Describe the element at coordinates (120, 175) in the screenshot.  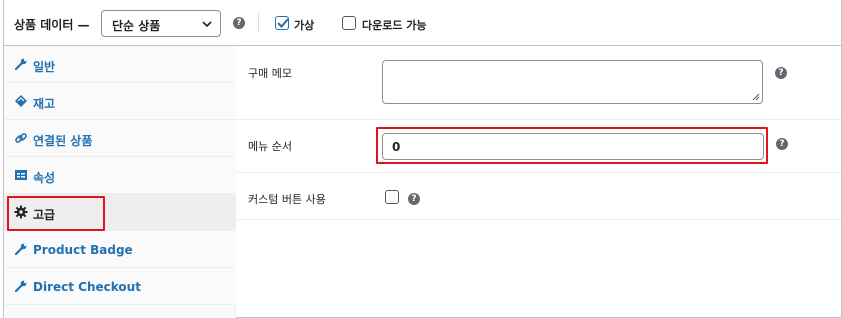
I see `tab-attributes: 속성` at that location.